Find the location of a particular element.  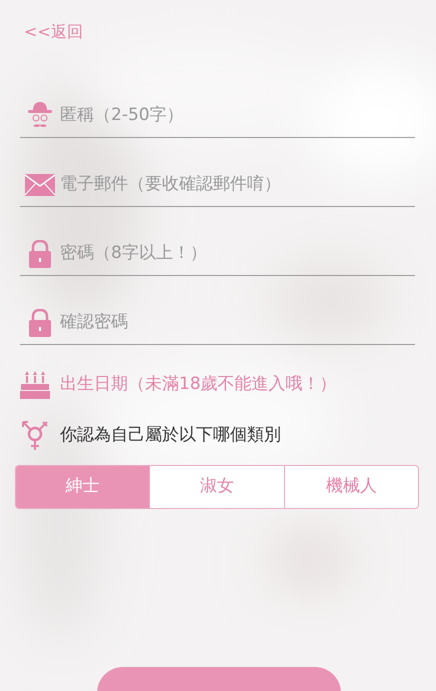

input-field: 密碼（8字以上！） is located at coordinates (237, 253).